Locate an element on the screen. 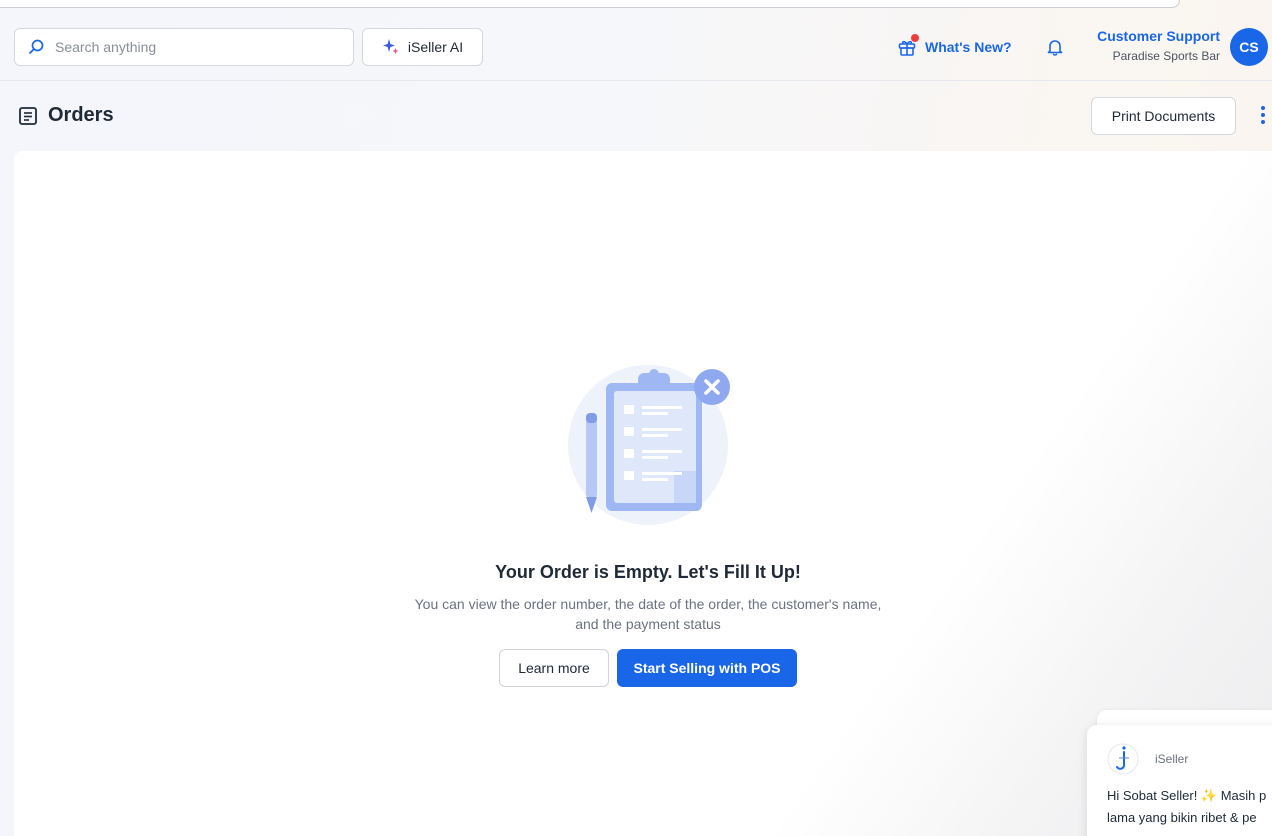 This screenshot has height=836, width=1272. bell-icon is located at coordinates (1055, 47).